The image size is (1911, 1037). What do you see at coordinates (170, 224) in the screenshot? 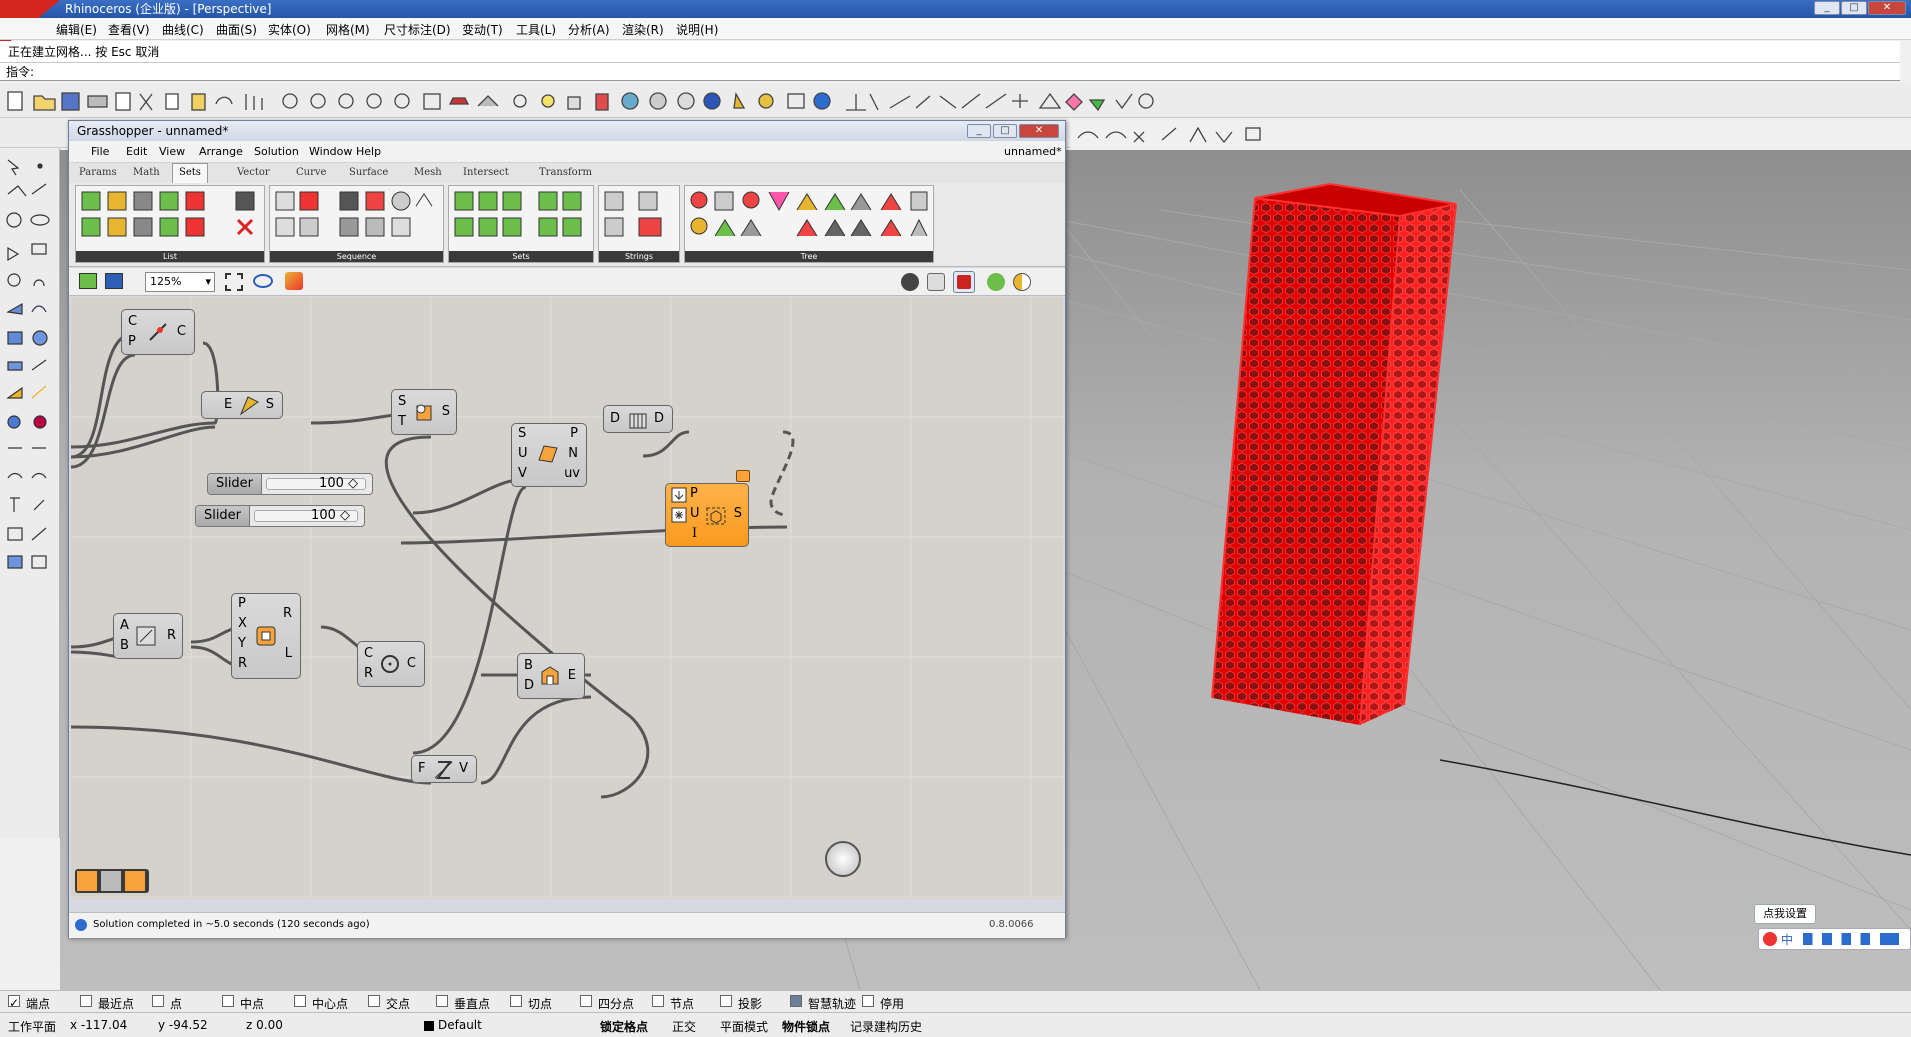
I see `group-list: List` at bounding box center [170, 224].